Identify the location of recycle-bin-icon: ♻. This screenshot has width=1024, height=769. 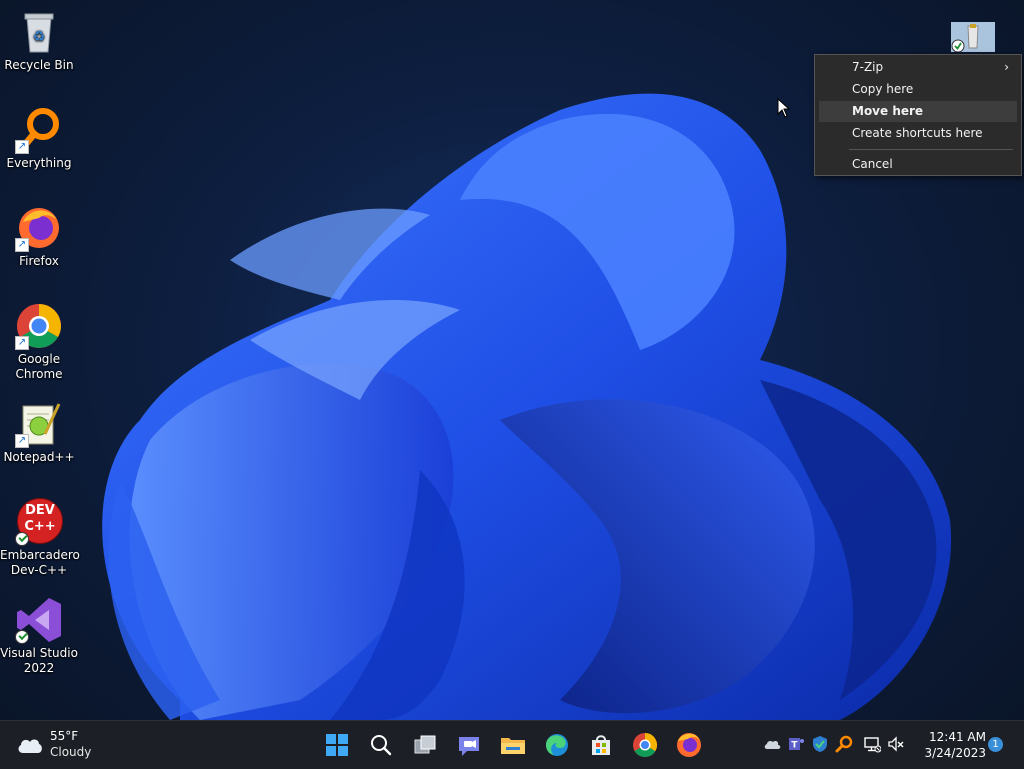
(39, 32).